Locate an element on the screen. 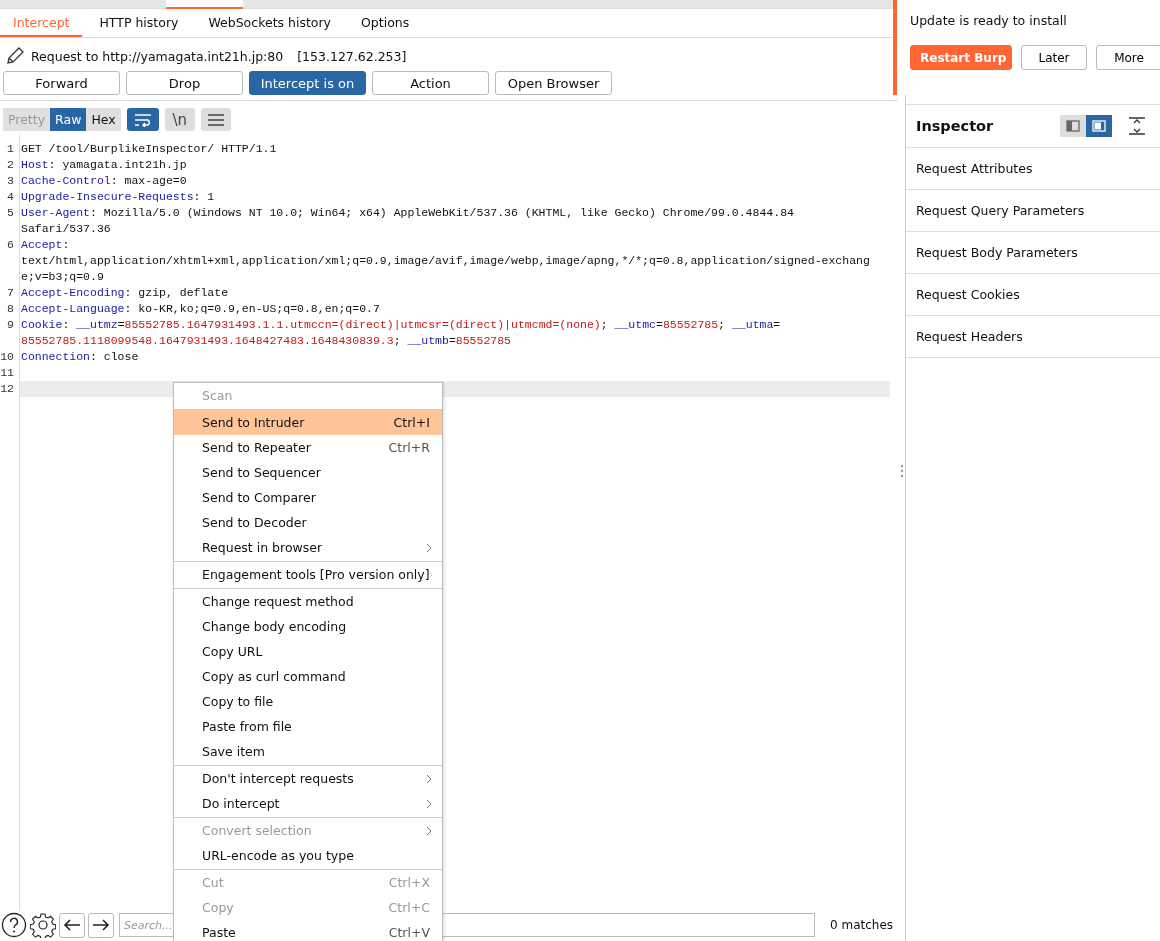 The width and height of the screenshot is (1160, 941). action-button: Action is located at coordinates (430, 83).